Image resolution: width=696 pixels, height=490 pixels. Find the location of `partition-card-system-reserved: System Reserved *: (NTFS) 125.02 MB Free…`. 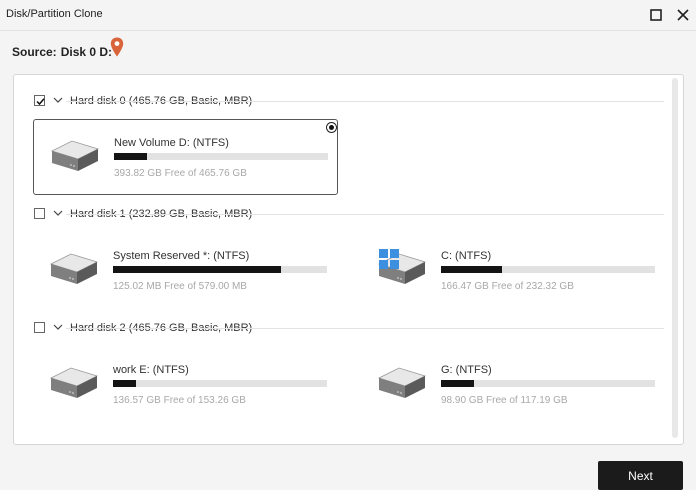

partition-card-system-reserved: System Reserved *: (NTFS) 125.02 MB Free… is located at coordinates (185, 271).